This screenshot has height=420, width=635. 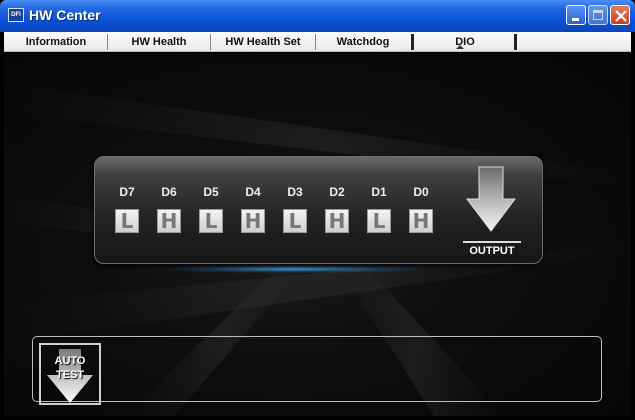 What do you see at coordinates (421, 221) in the screenshot?
I see `bit-toggle-d0: H` at bounding box center [421, 221].